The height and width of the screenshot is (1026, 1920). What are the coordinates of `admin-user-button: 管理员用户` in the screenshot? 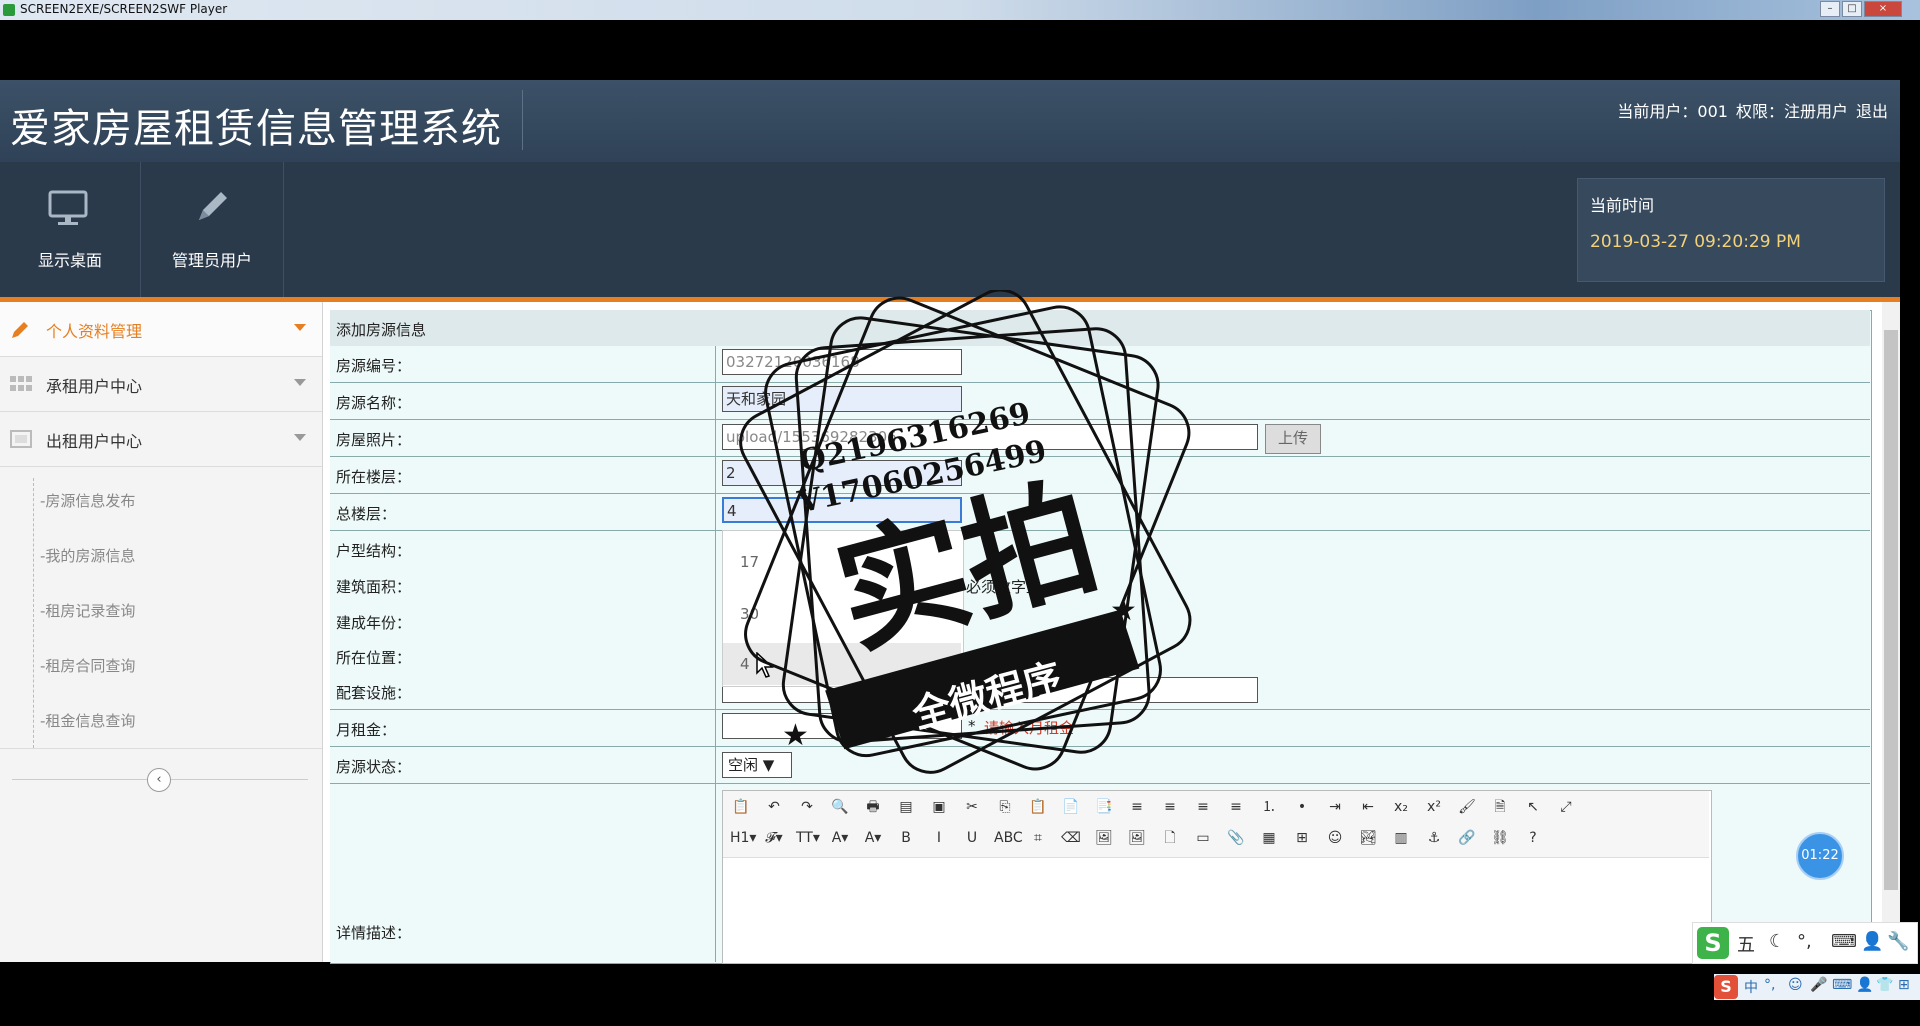 It's located at (212, 229).